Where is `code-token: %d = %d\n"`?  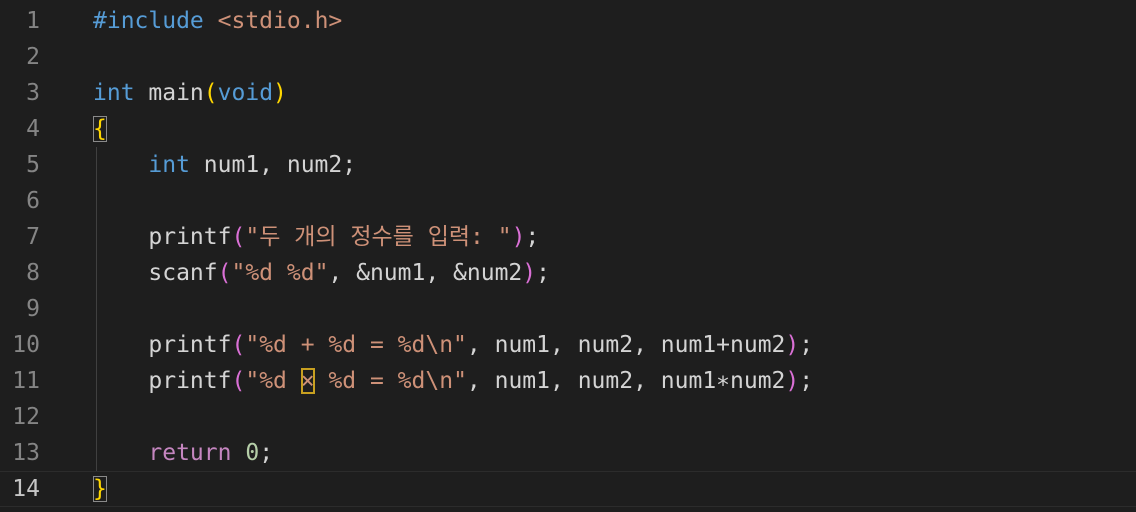
code-token: %d = %d\n" is located at coordinates (390, 381).